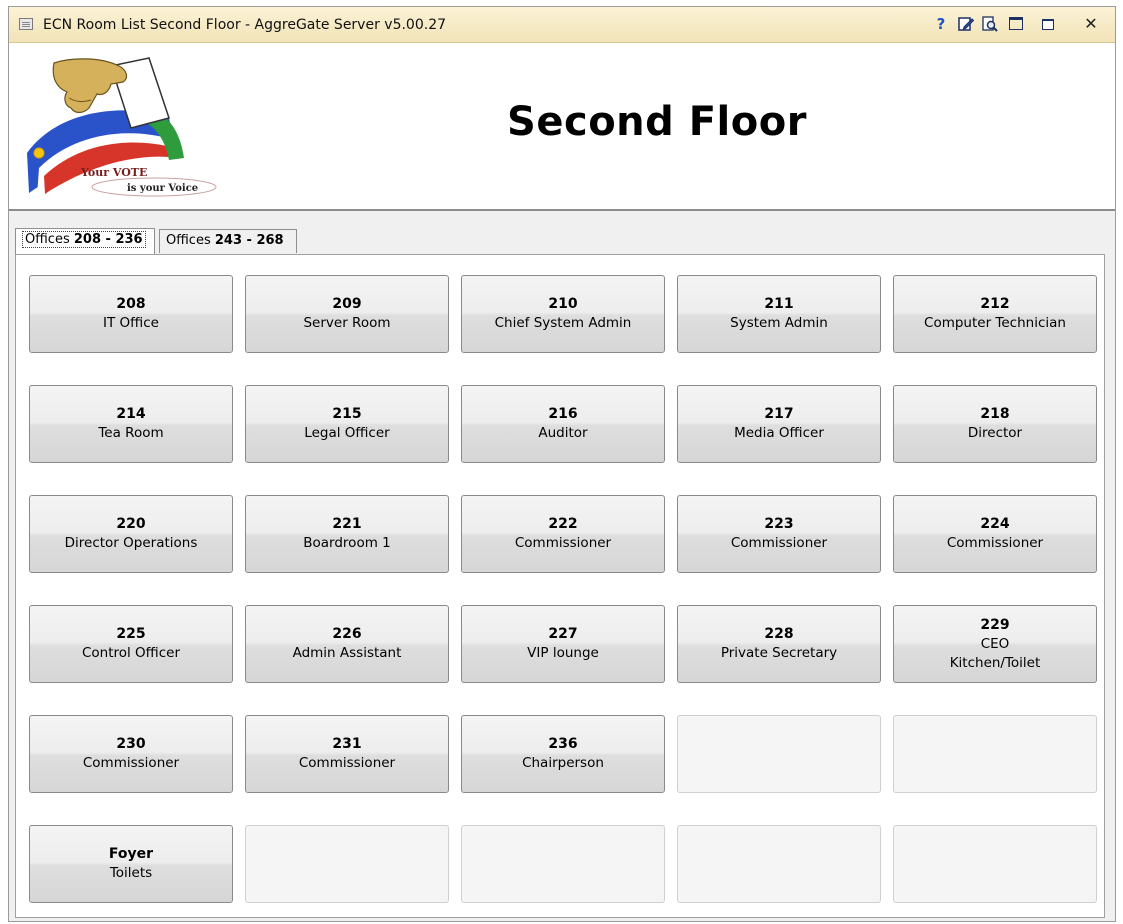 The image size is (1123, 924). What do you see at coordinates (941, 24) in the screenshot?
I see `help-icon: ?` at bounding box center [941, 24].